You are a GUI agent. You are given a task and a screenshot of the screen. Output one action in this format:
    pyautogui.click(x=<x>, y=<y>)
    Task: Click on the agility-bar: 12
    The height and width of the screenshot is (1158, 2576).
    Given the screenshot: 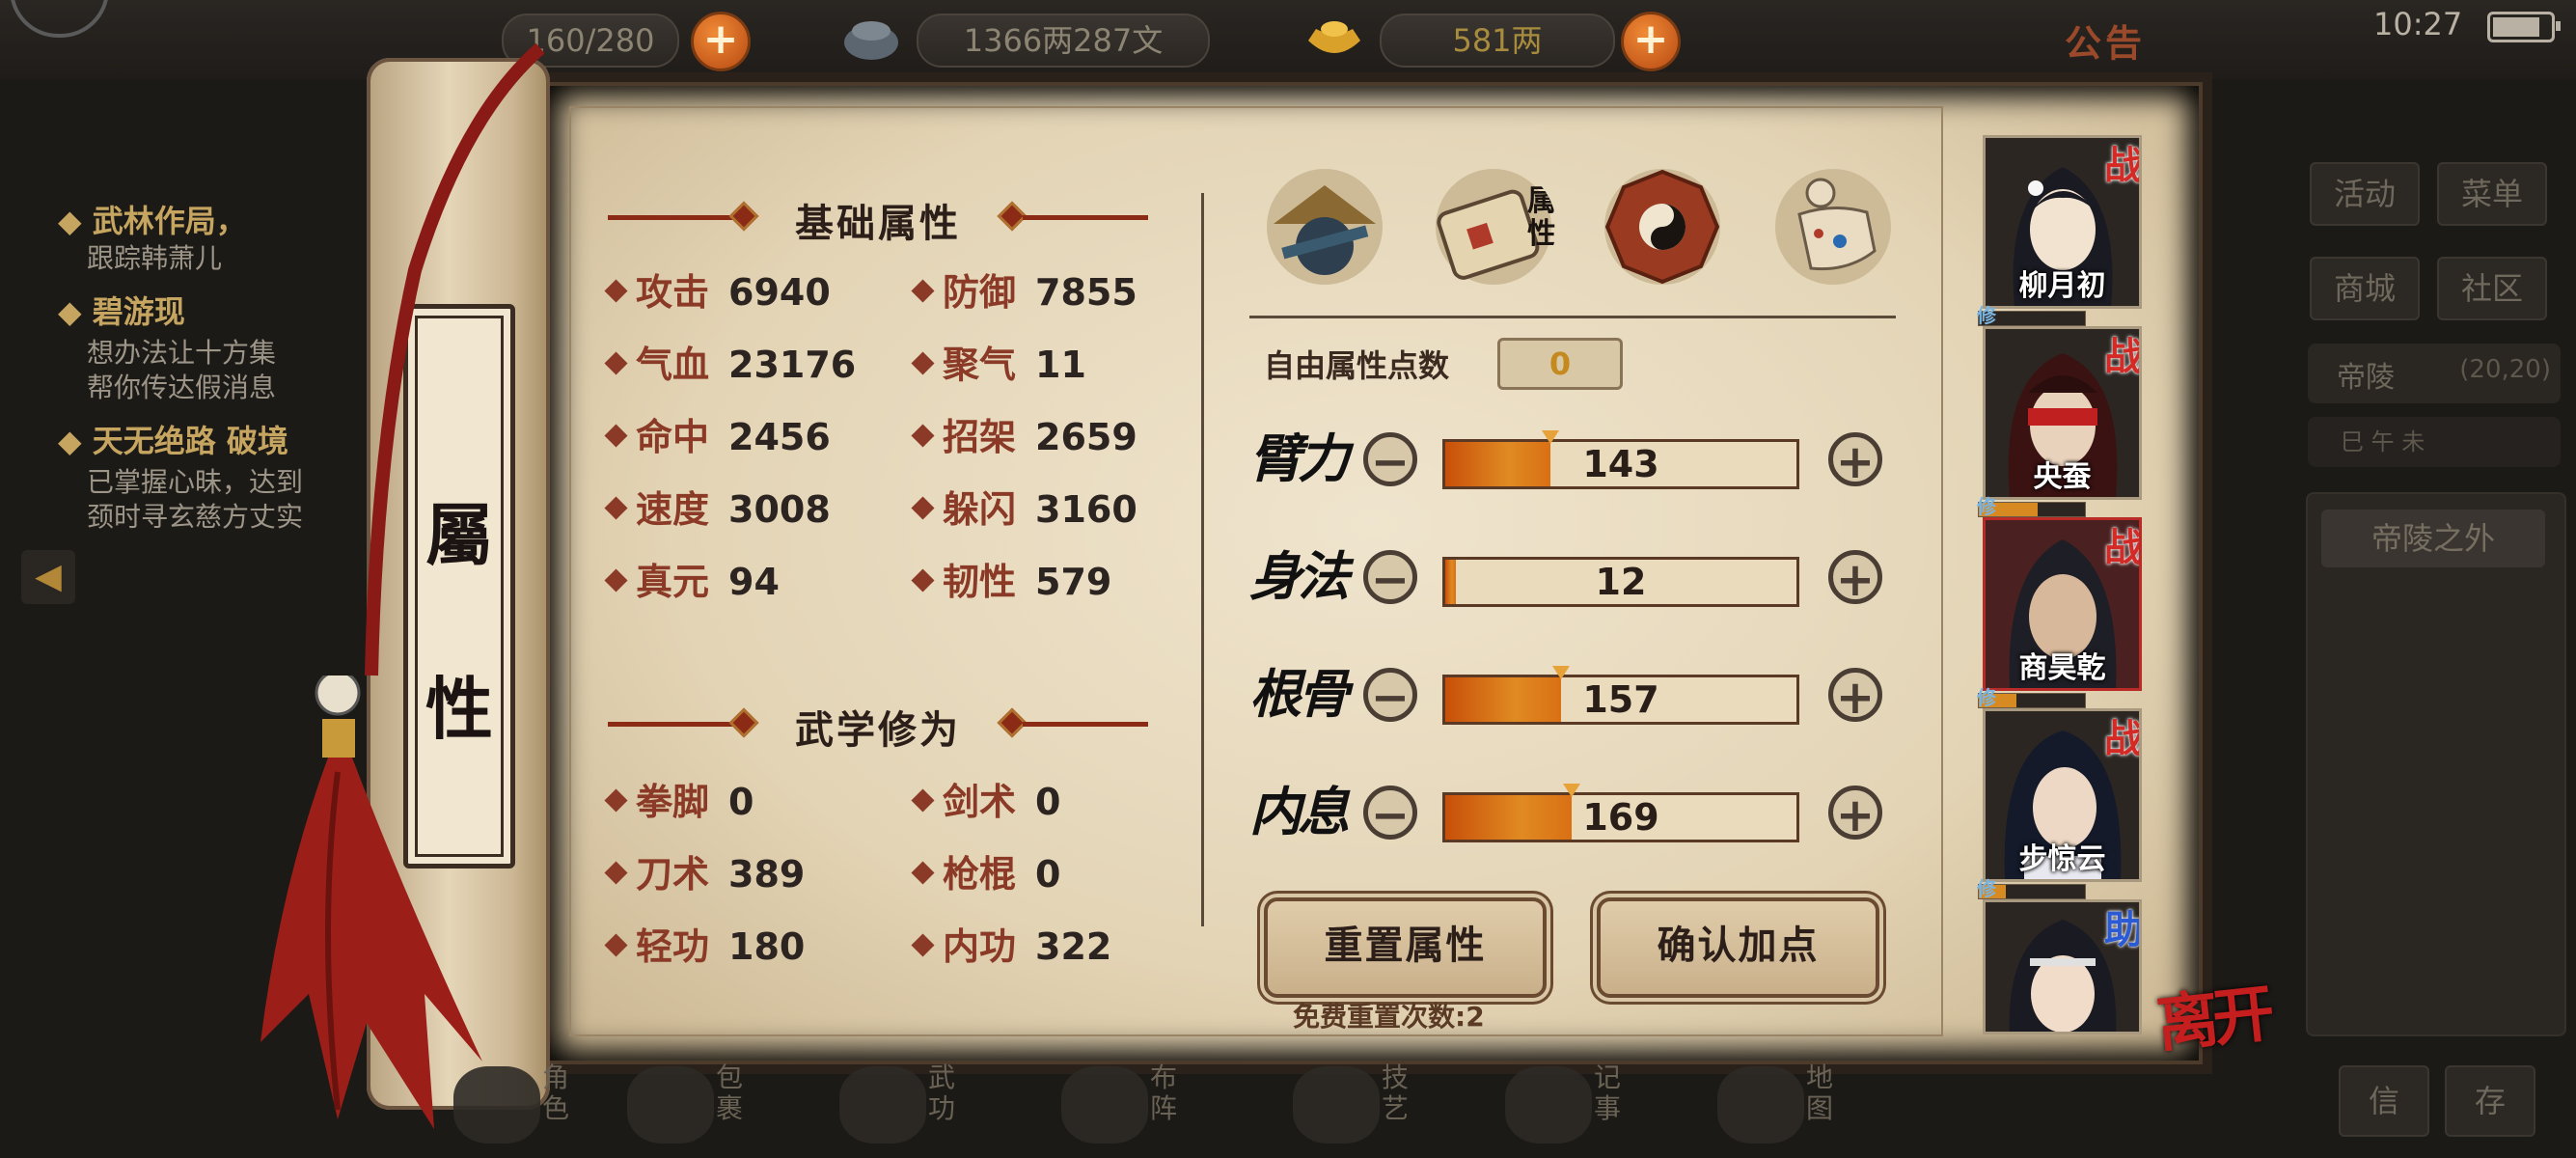 What is the action you would take?
    pyautogui.click(x=1621, y=582)
    